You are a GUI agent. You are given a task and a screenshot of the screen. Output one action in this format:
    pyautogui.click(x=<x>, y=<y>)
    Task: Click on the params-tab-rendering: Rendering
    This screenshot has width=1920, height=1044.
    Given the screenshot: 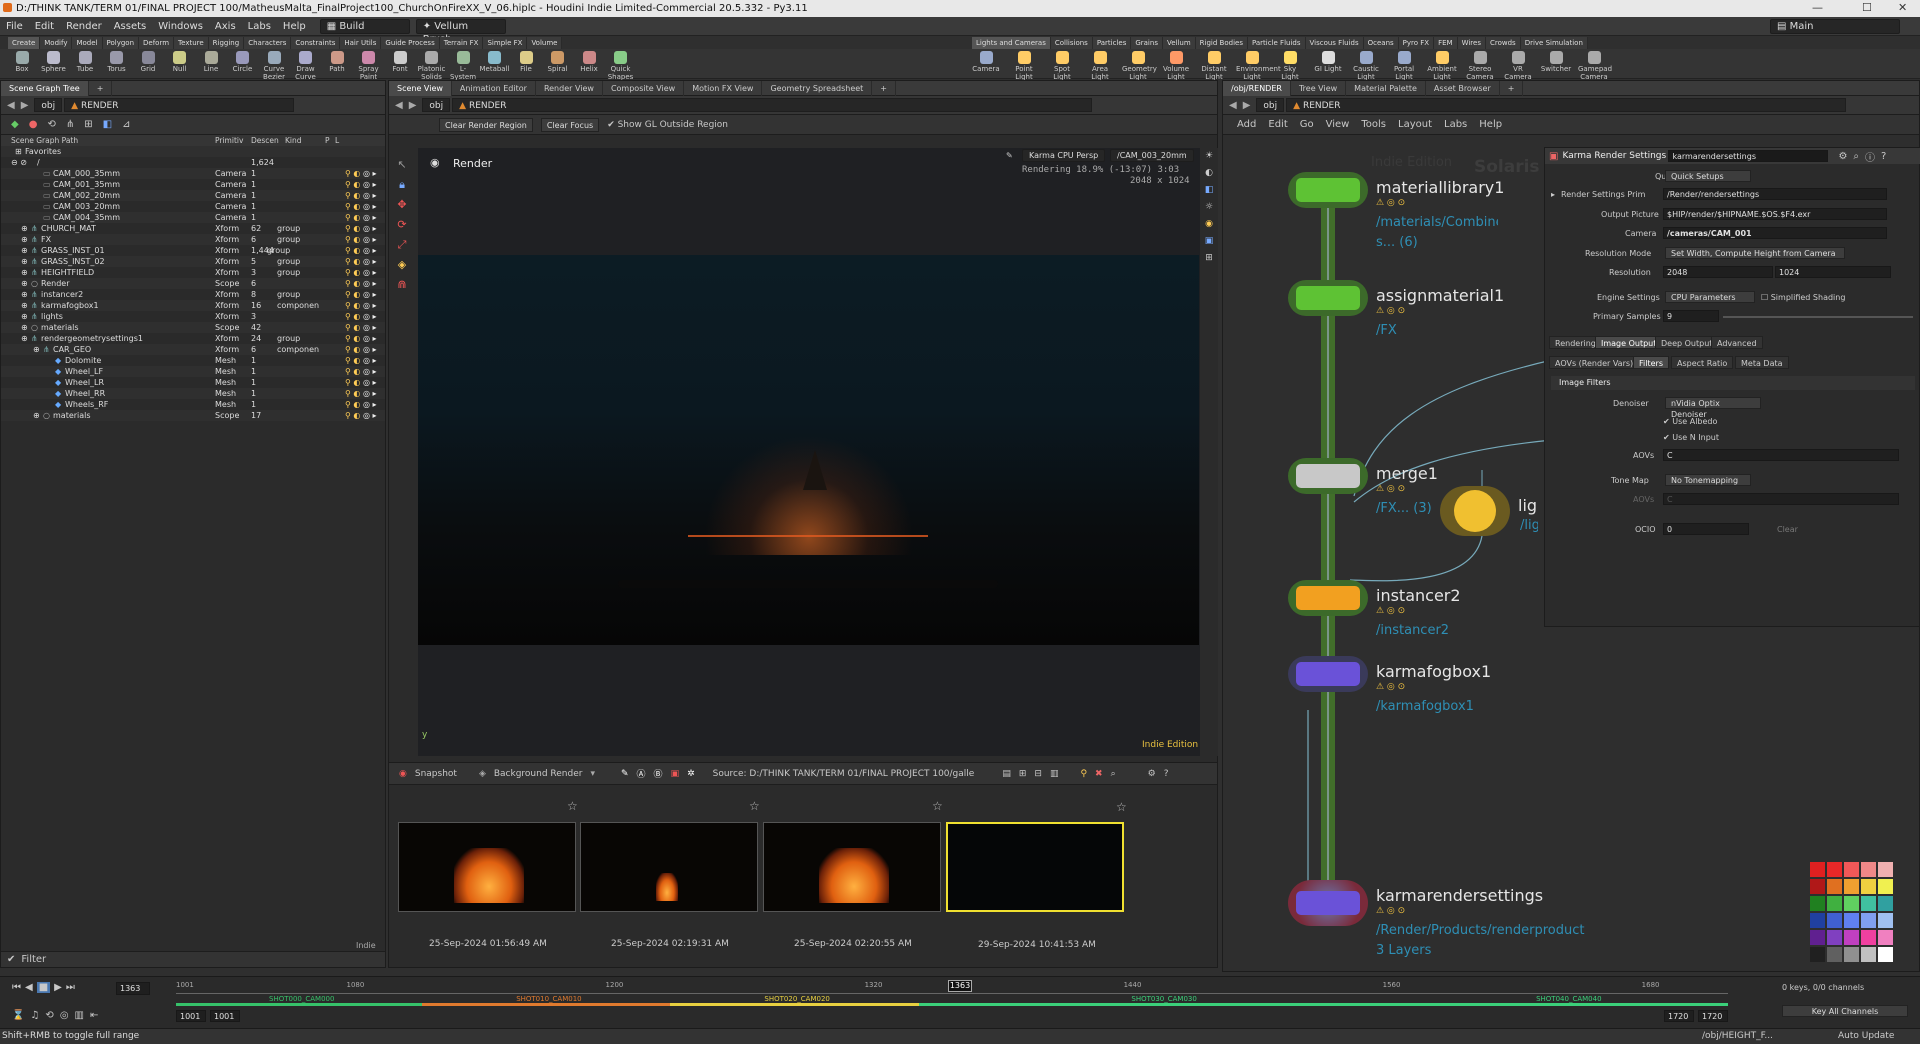 What is the action you would take?
    pyautogui.click(x=1575, y=342)
    